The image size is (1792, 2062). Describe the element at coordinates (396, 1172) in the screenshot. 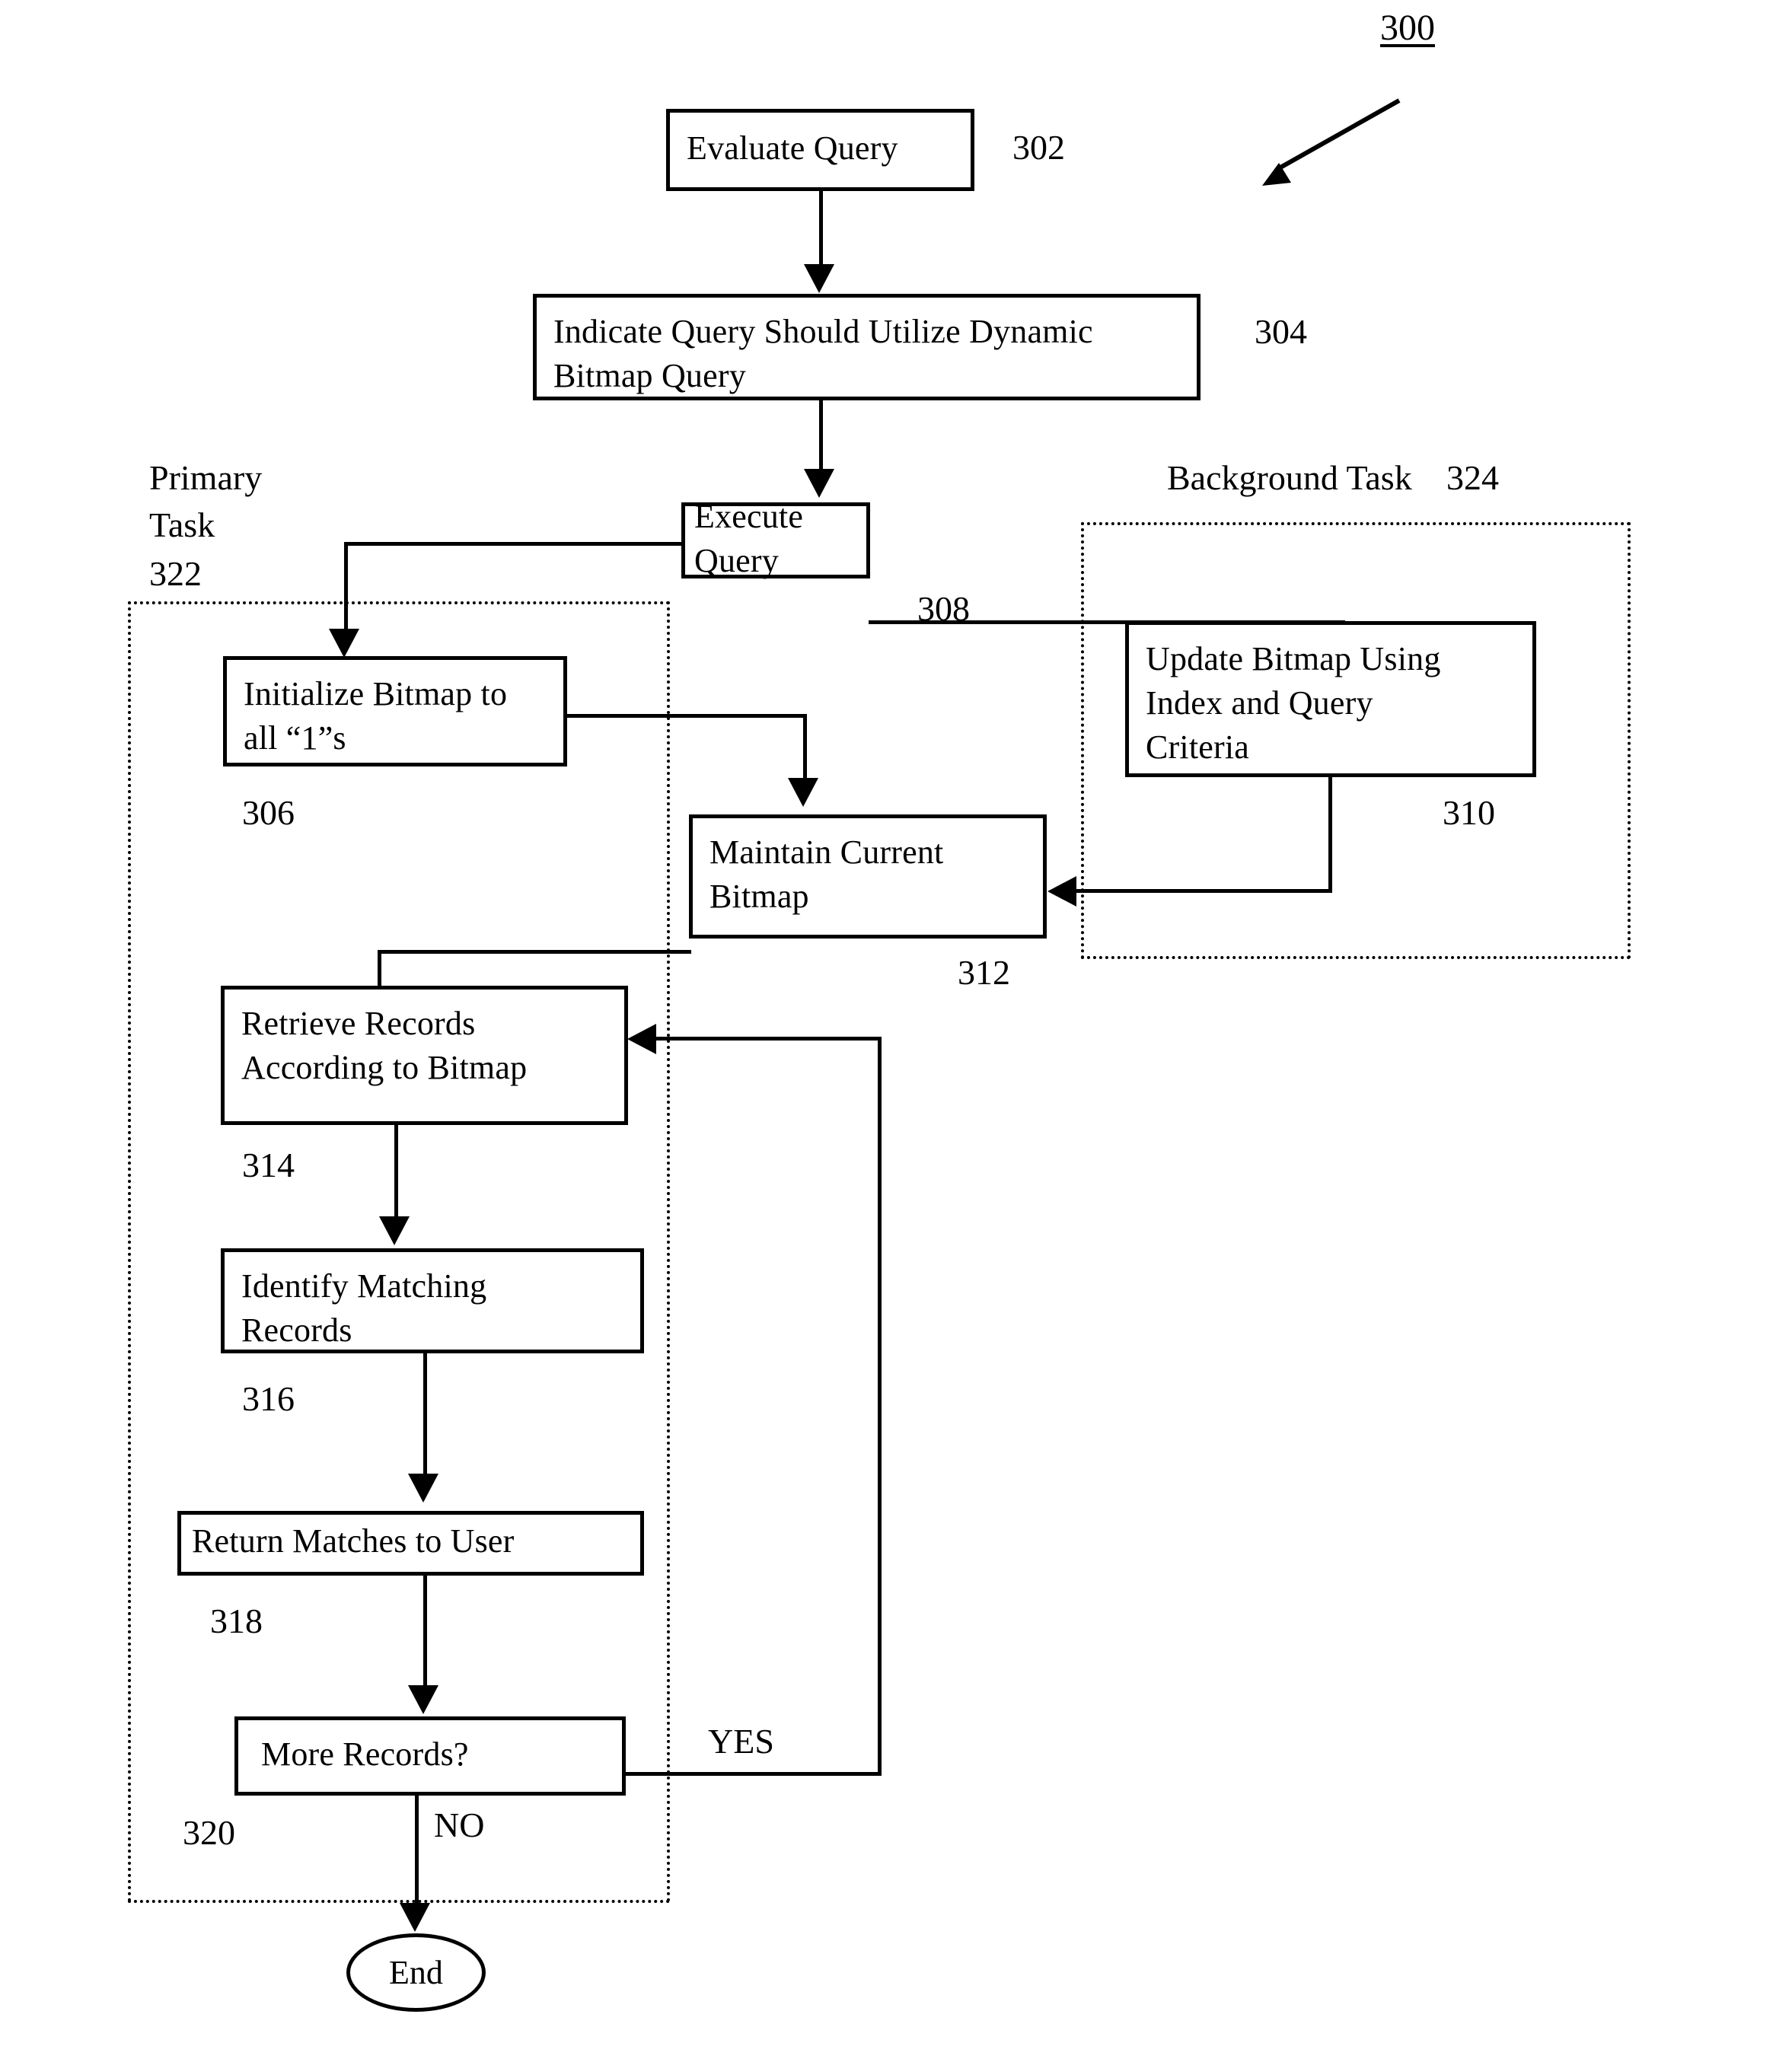

I see `edge-314-to-316-vertical` at that location.